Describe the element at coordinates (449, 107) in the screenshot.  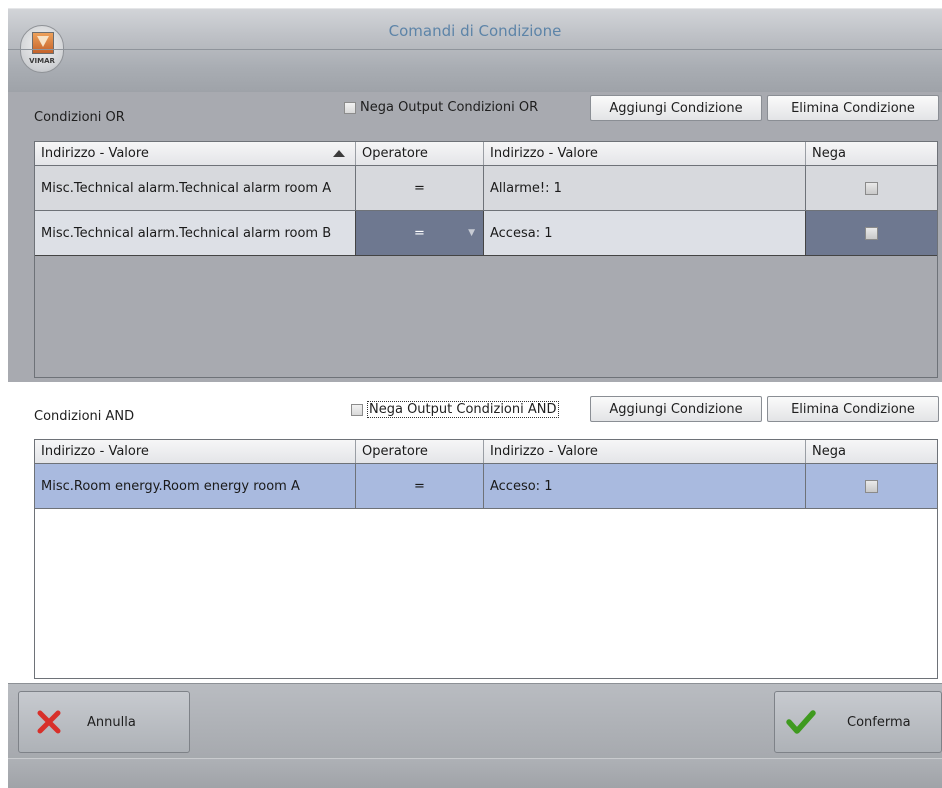
I see `negate-or-checkbox-label: Nega Output Condizioni OR` at that location.